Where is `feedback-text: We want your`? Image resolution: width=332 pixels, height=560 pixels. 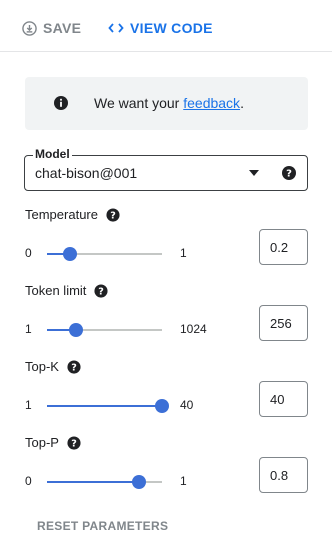 feedback-text: We want your is located at coordinates (139, 103).